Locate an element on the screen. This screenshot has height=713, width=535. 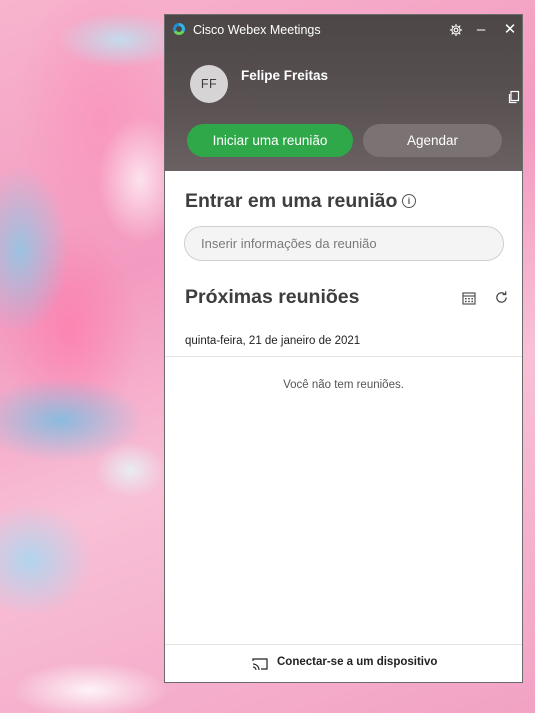
calendar-icon is located at coordinates (469, 298).